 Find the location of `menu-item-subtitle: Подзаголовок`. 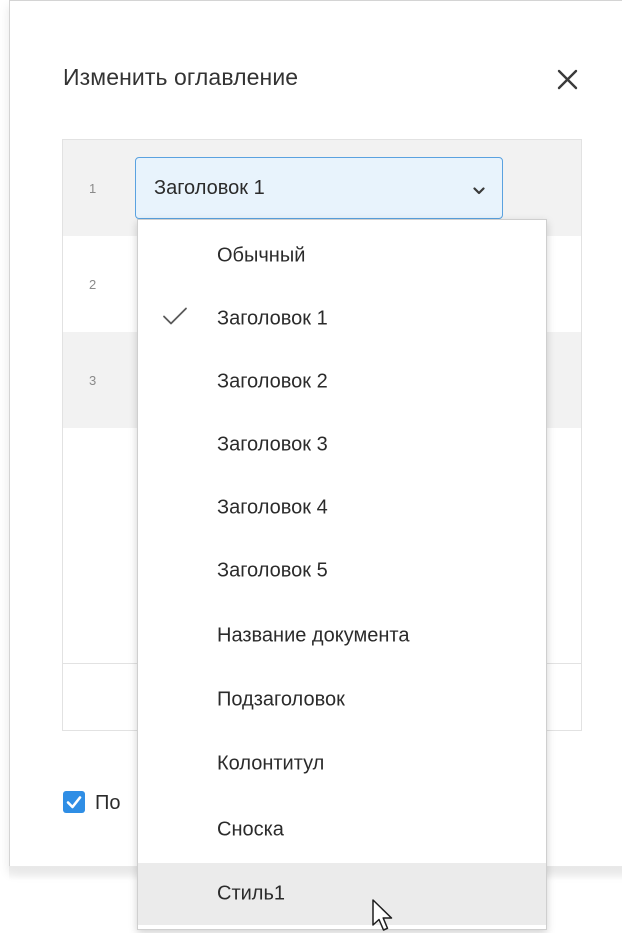

menu-item-subtitle: Подзаголовок is located at coordinates (342, 700).